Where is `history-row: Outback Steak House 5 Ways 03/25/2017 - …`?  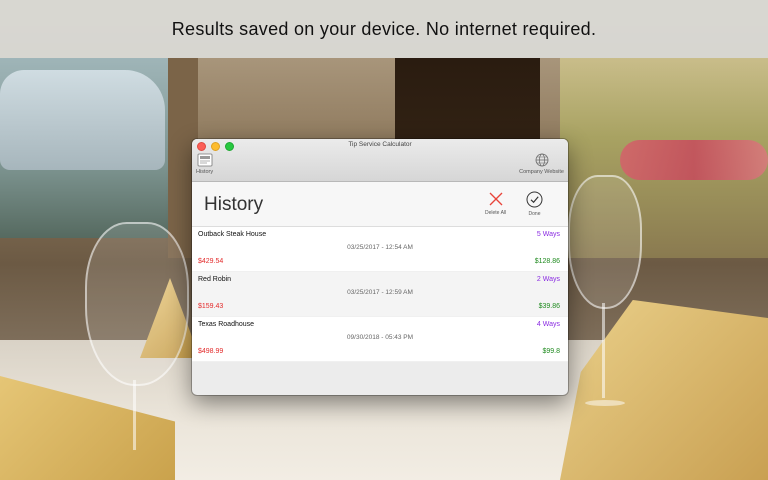
history-row: Outback Steak House 5 Ways 03/25/2017 - … is located at coordinates (380, 249).